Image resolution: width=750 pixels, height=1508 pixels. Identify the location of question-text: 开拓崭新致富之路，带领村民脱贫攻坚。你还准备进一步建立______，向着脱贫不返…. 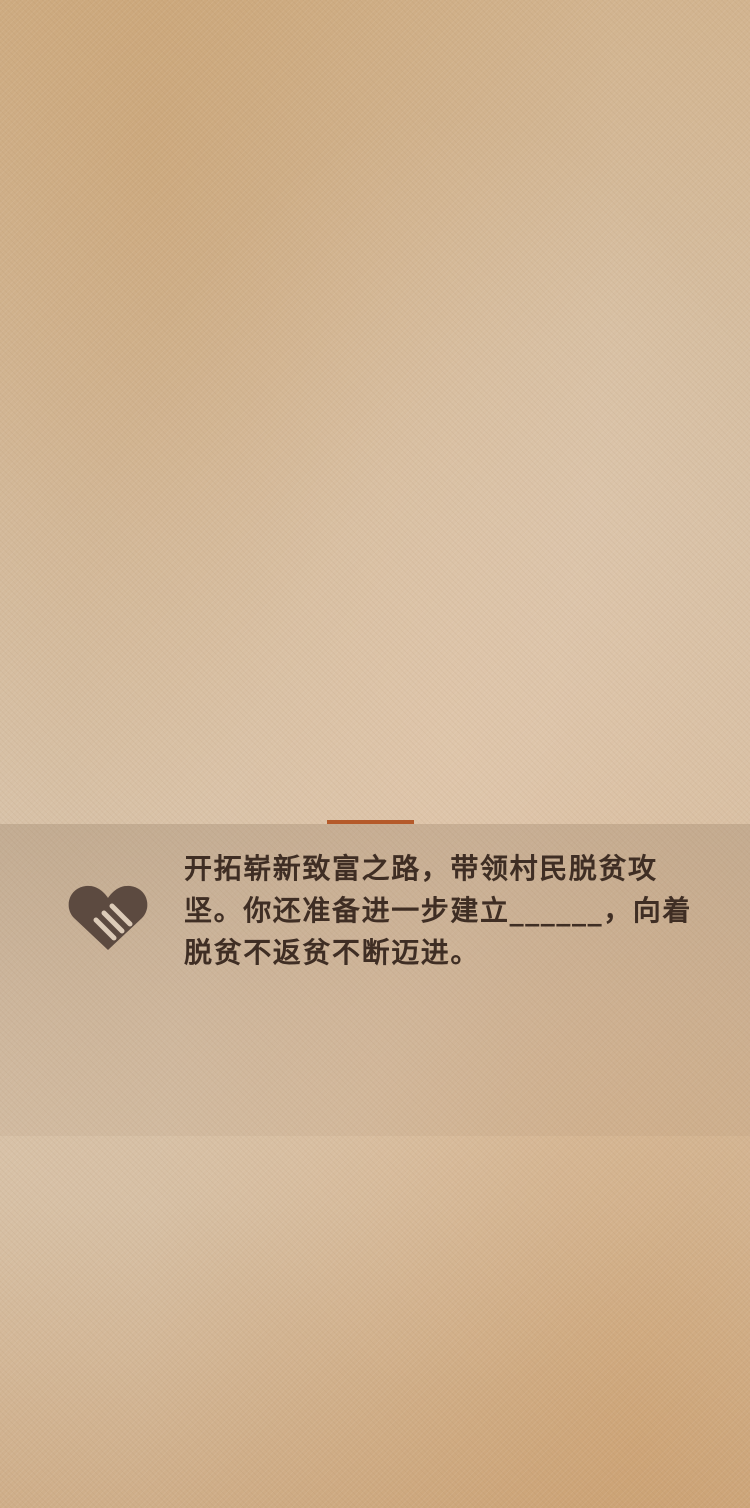
(438, 910).